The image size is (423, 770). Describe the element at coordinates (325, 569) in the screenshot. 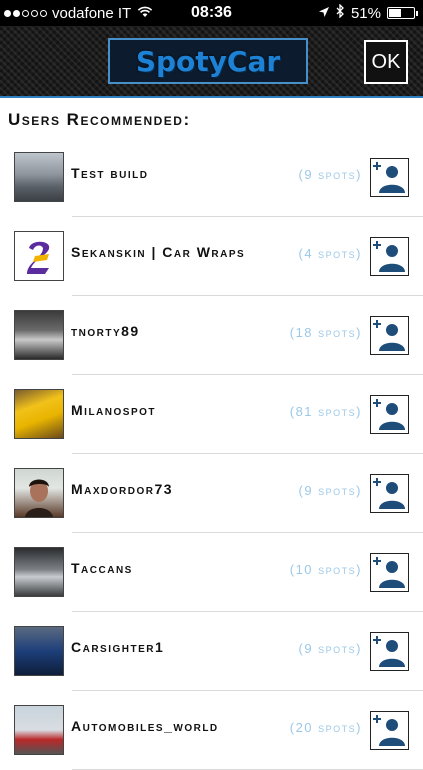

I see `spot-count: (10 spots)` at that location.